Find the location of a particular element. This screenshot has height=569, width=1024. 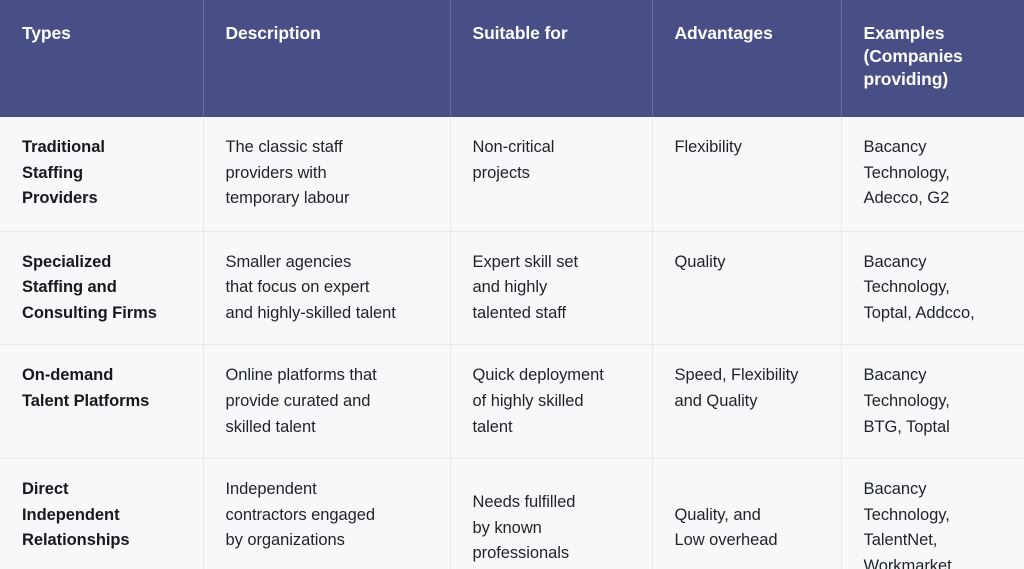

cell-advantages: Speed, Flexibility and Quality is located at coordinates (747, 402).